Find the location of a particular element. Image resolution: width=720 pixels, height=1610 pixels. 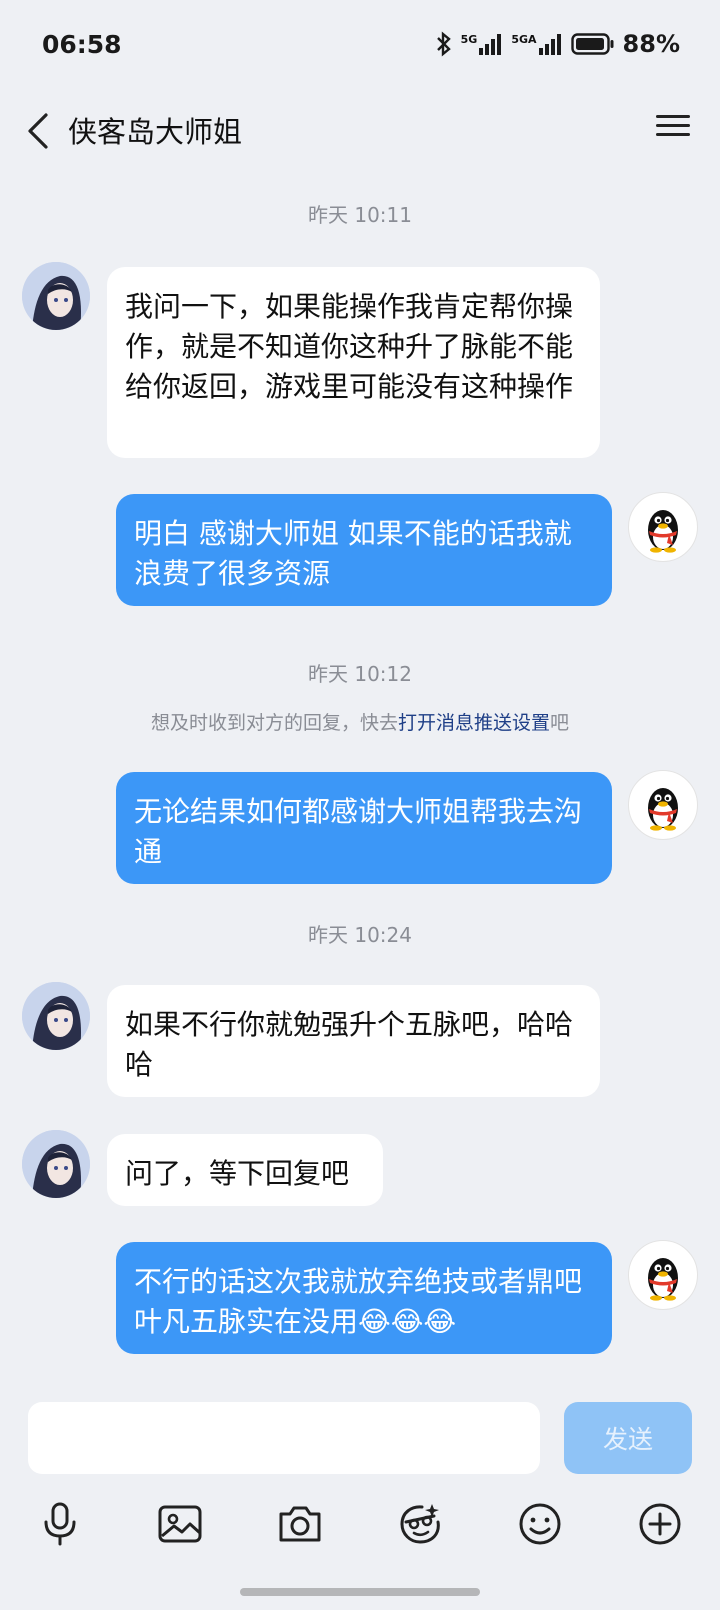

emoji-icon is located at coordinates (540, 1524).